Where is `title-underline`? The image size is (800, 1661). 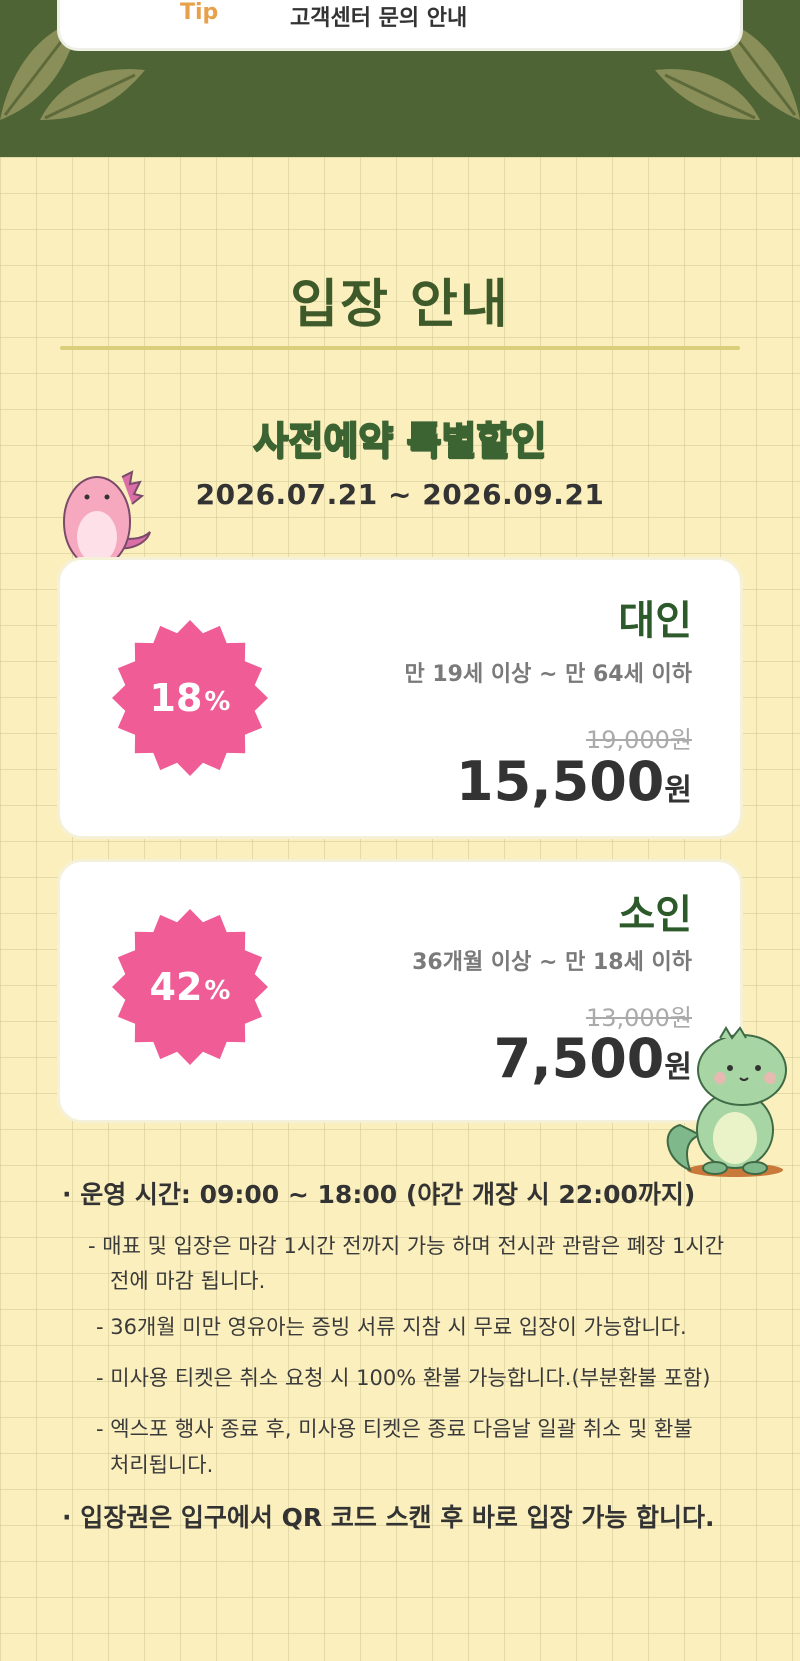
title-underline is located at coordinates (400, 348).